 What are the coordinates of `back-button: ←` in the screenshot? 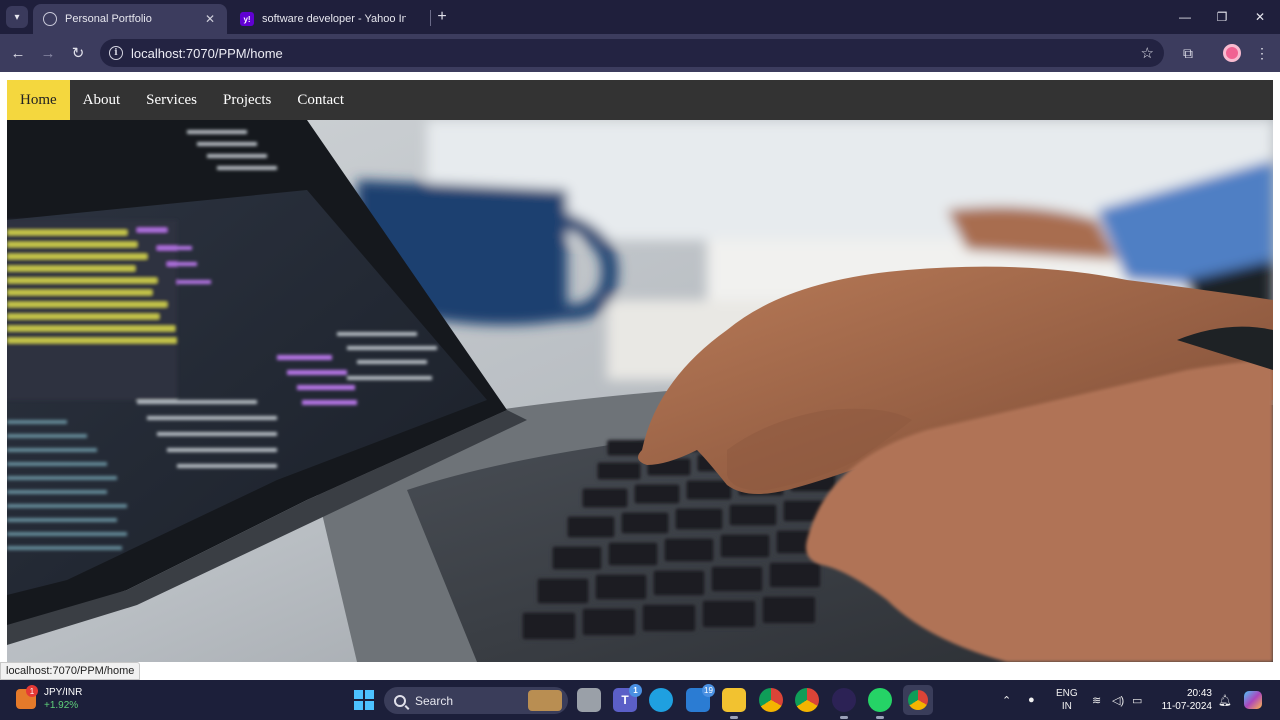 It's located at (18, 53).